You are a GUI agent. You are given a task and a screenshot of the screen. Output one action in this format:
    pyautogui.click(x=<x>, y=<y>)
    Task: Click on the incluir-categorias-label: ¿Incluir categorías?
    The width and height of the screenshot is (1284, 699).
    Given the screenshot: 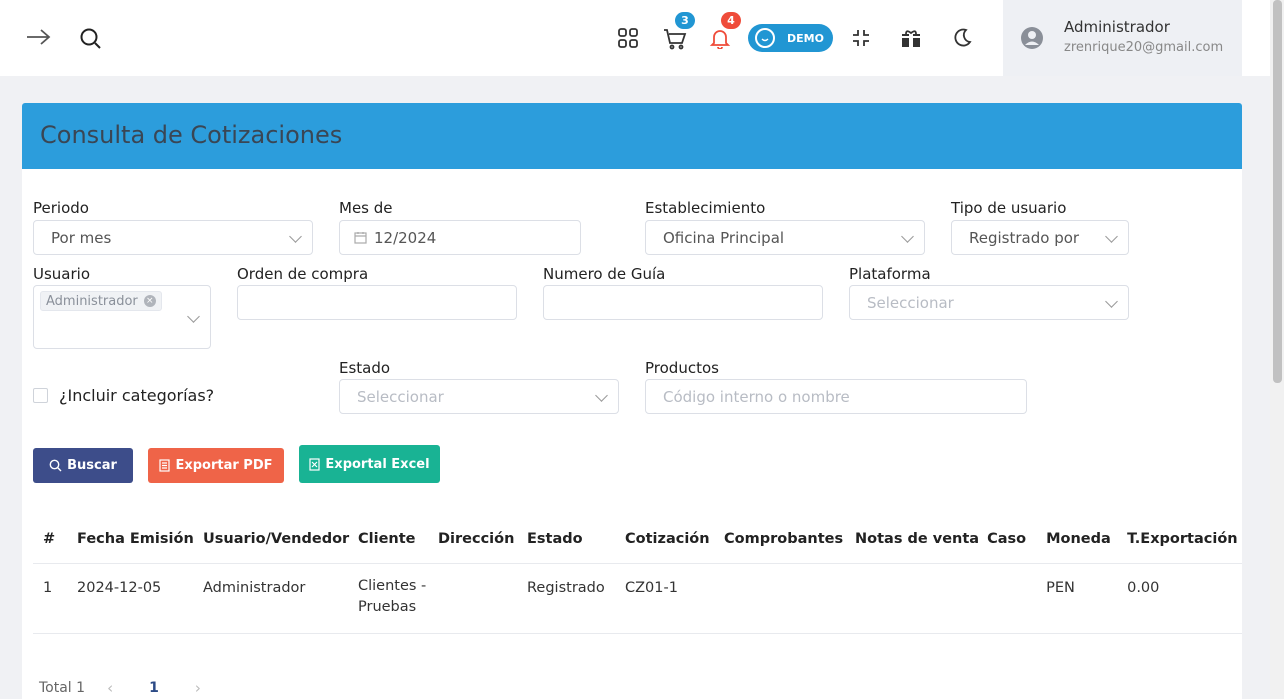 What is the action you would take?
    pyautogui.click(x=137, y=395)
    